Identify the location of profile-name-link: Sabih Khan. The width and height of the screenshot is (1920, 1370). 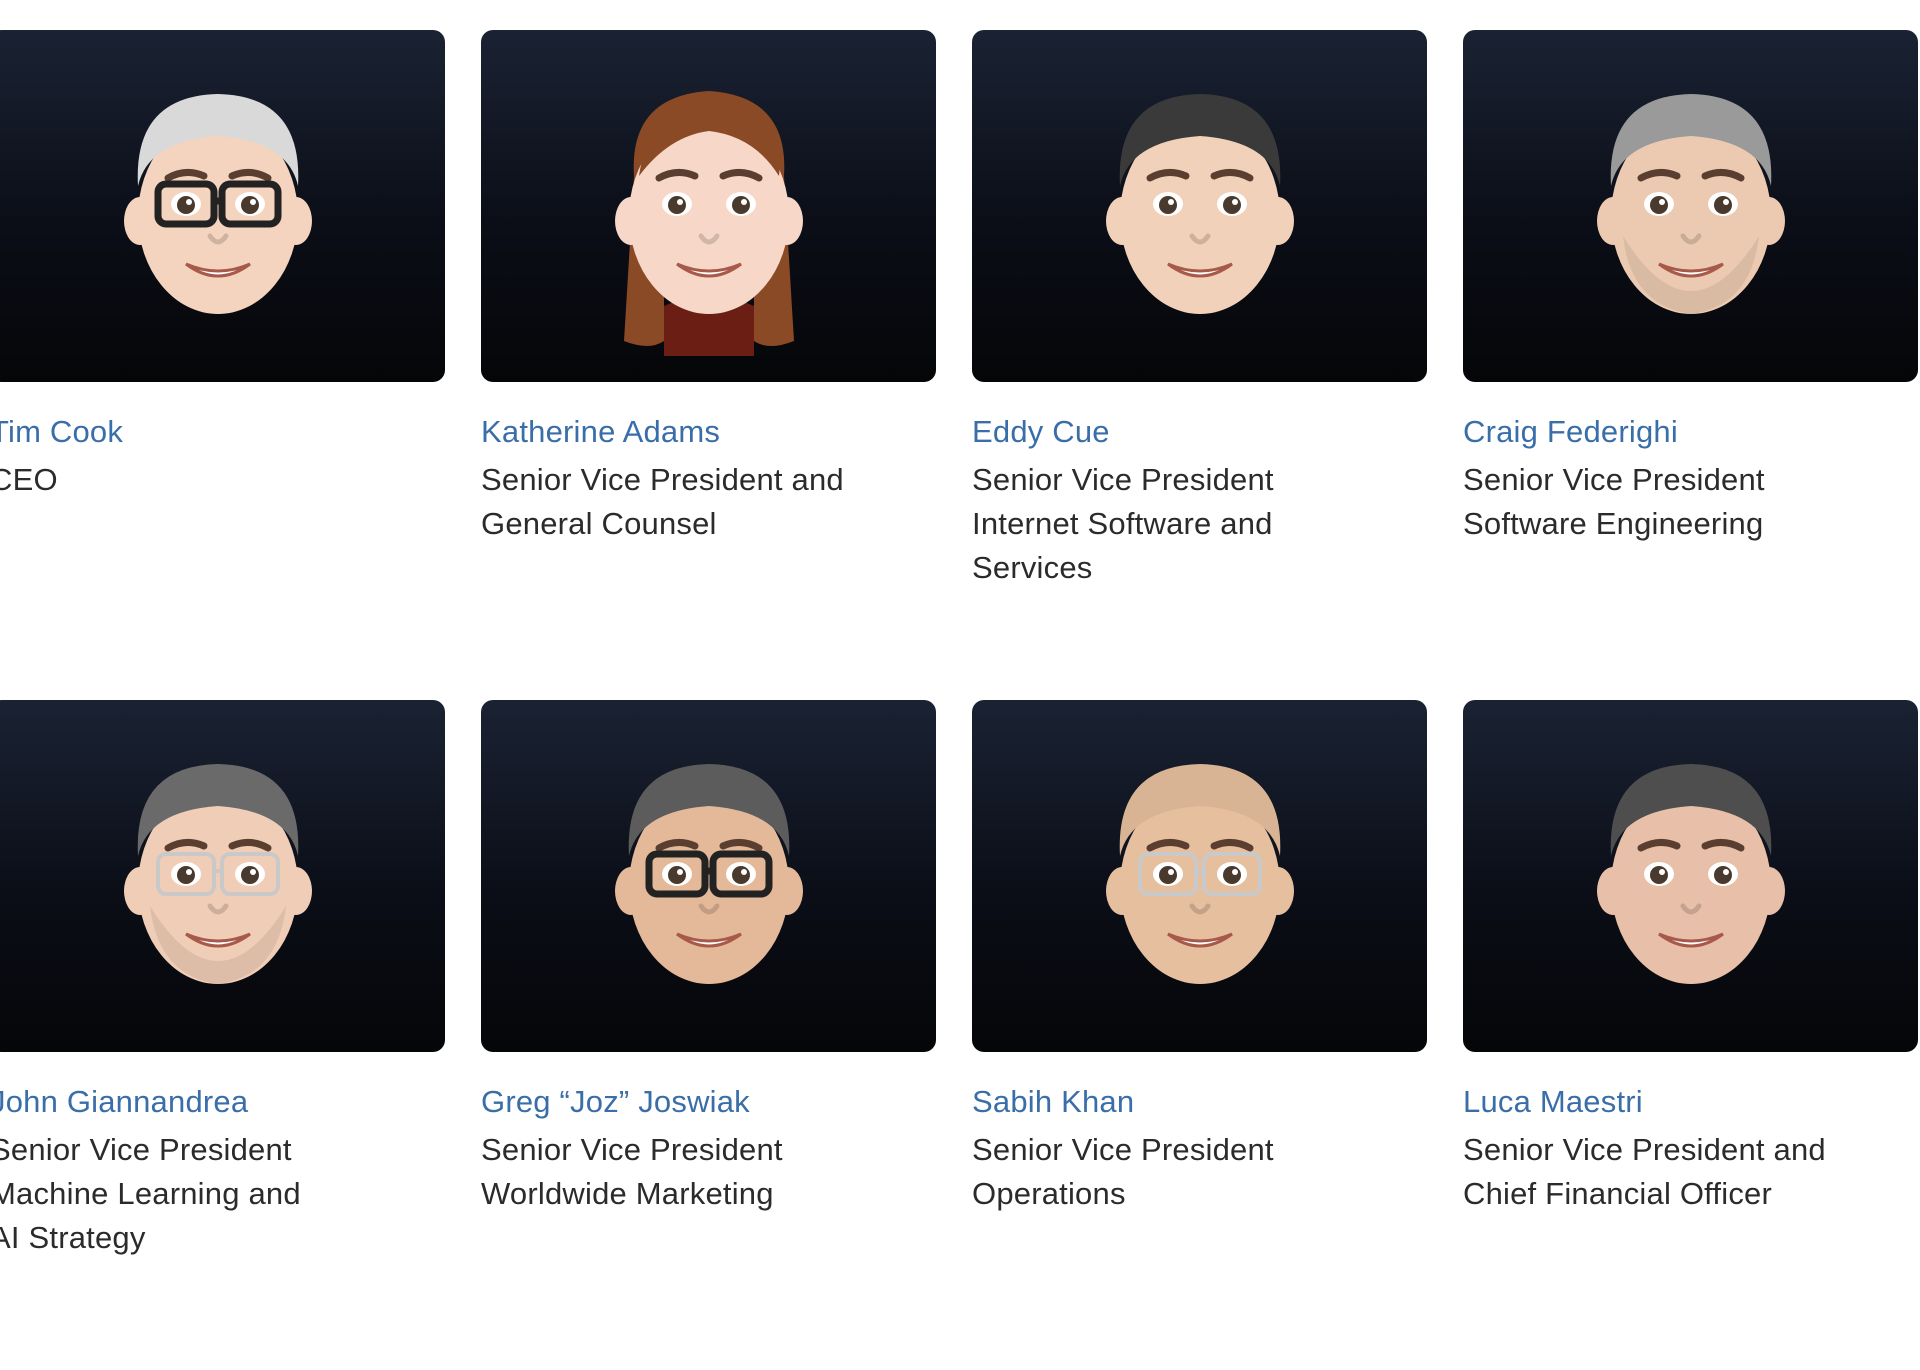
(1199, 1102).